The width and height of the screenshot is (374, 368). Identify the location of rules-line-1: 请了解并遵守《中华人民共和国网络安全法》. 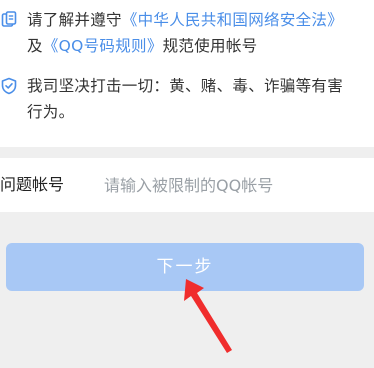
(199, 21).